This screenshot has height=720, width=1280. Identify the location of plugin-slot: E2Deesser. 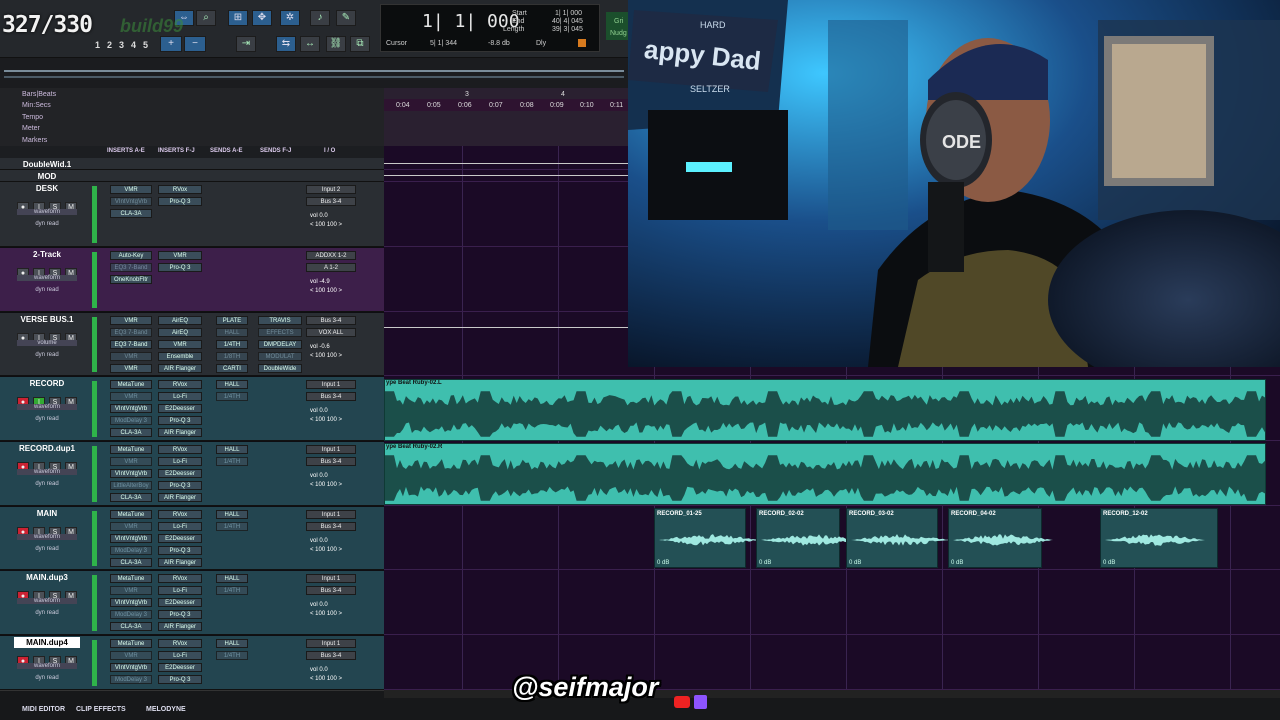
(180, 667).